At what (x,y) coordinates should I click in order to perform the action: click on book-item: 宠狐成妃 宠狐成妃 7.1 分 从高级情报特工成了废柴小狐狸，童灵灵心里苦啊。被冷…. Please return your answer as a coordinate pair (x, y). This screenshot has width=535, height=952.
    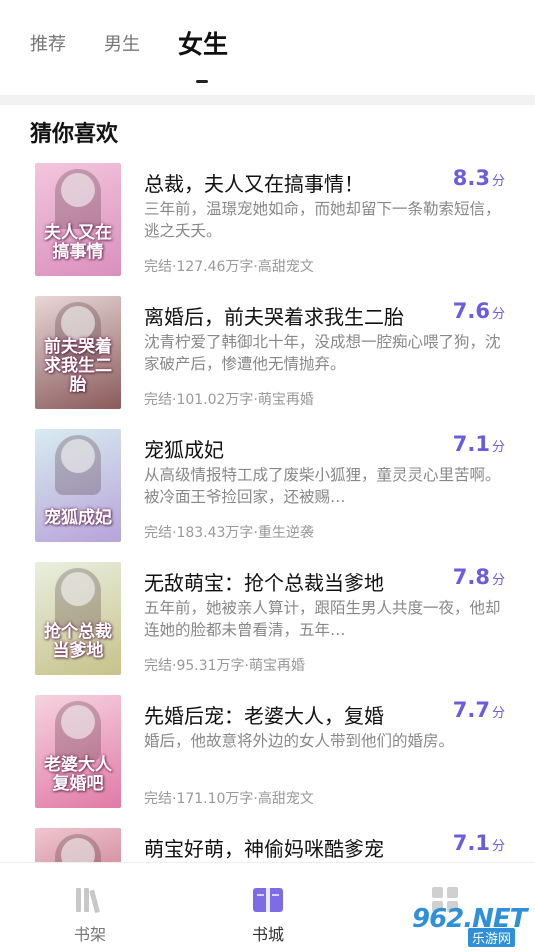
    Looking at the image, I should click on (267, 492).